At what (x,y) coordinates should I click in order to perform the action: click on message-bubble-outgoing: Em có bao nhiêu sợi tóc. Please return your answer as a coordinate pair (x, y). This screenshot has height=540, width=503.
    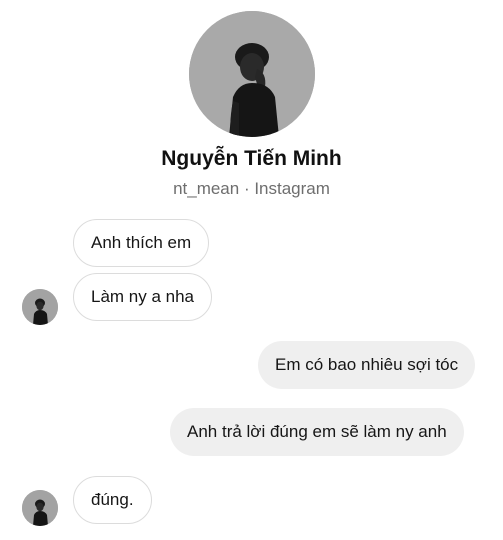
    Looking at the image, I should click on (367, 365).